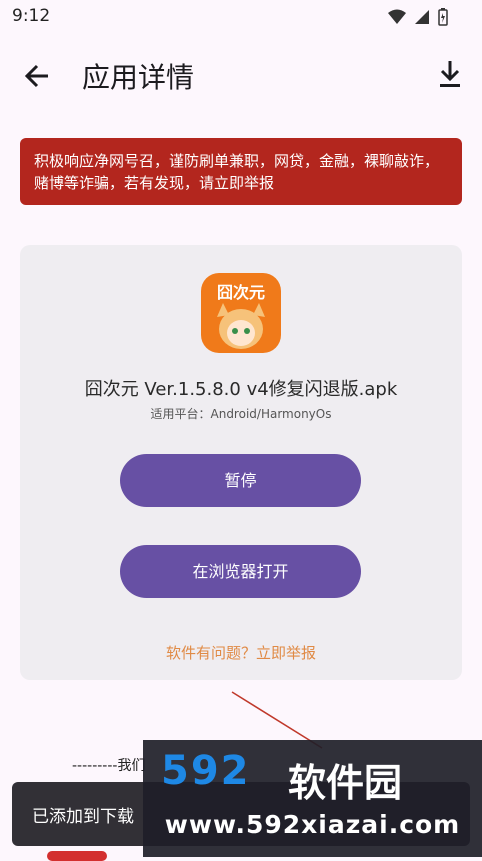 The image size is (482, 861). What do you see at coordinates (83, 817) in the screenshot?
I see `snackbar-message: 已添加到下载` at bounding box center [83, 817].